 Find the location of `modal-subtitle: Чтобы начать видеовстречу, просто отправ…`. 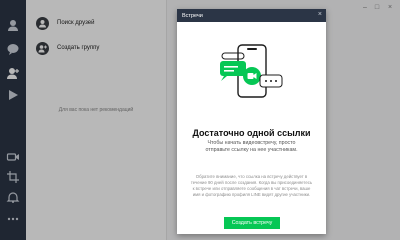

modal-subtitle: Чтобы начать видеовстречу, просто отправ… is located at coordinates (251, 146).